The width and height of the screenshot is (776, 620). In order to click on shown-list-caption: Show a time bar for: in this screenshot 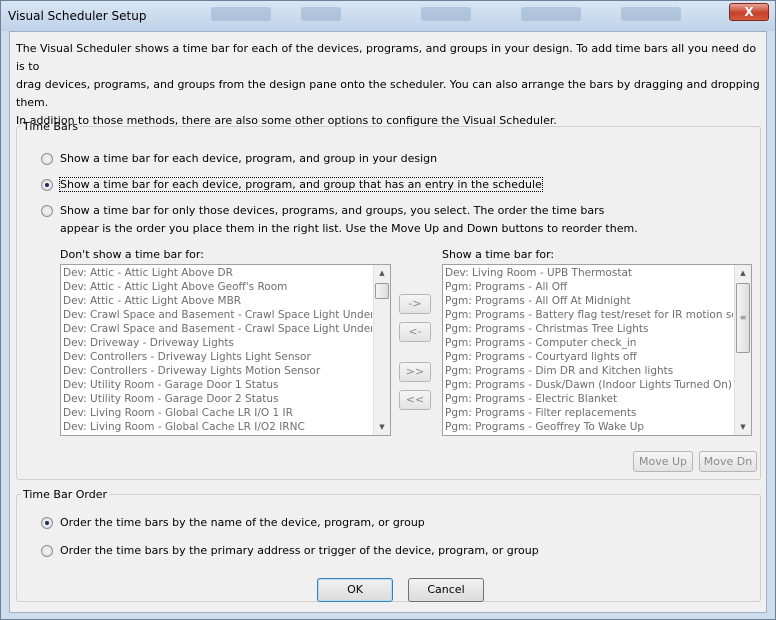, I will do `click(498, 254)`.